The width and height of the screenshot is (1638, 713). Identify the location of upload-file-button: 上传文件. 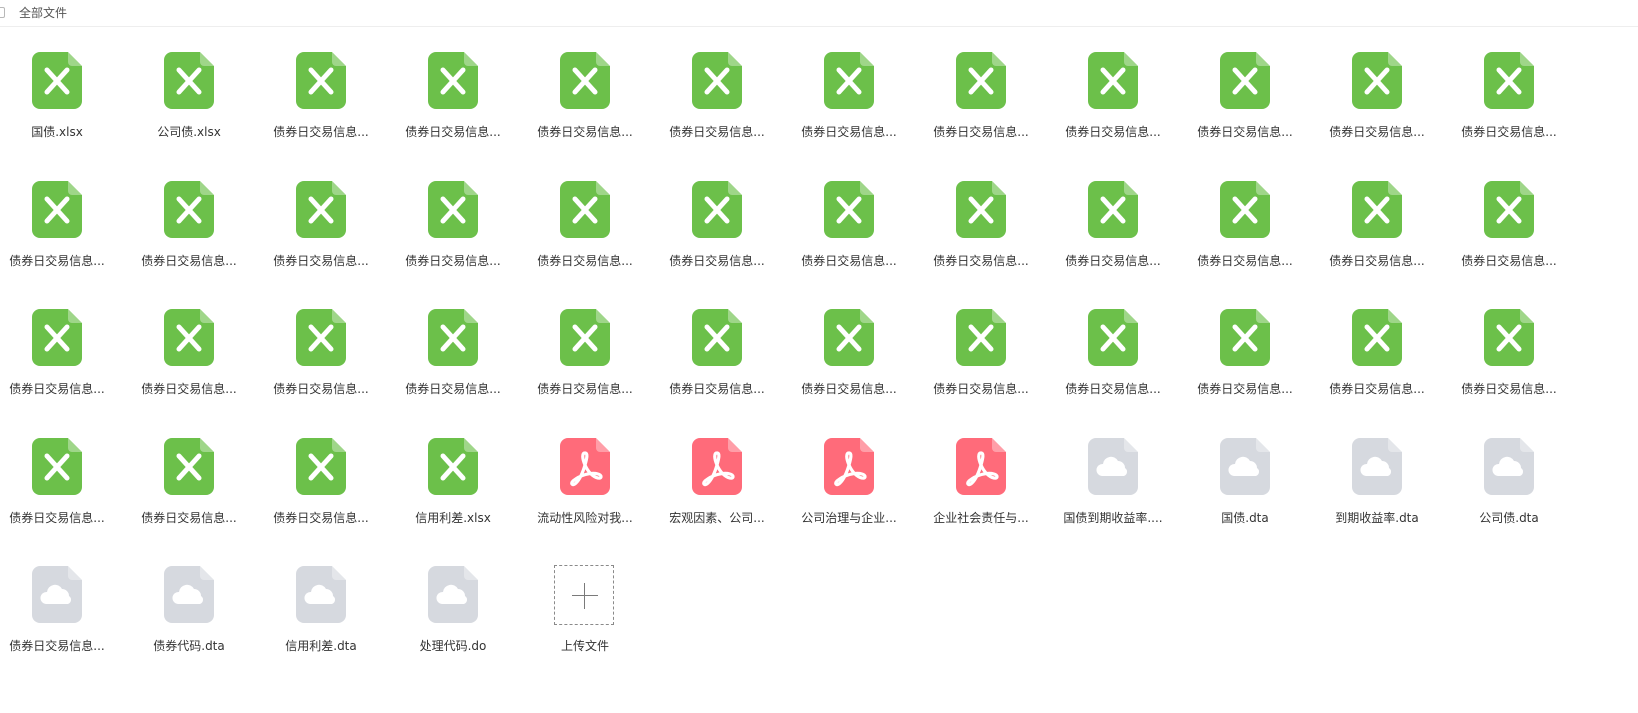
(585, 625).